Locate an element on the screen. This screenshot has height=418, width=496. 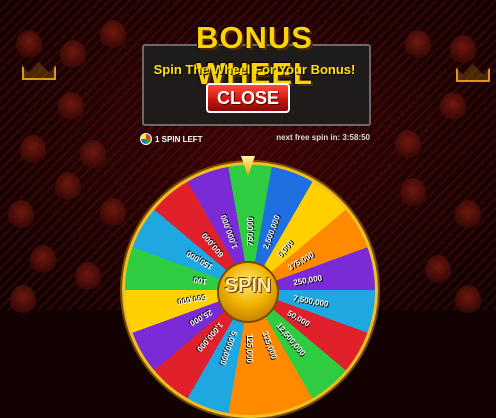
wheel-segment-label: 750,000 is located at coordinates (250, 231).